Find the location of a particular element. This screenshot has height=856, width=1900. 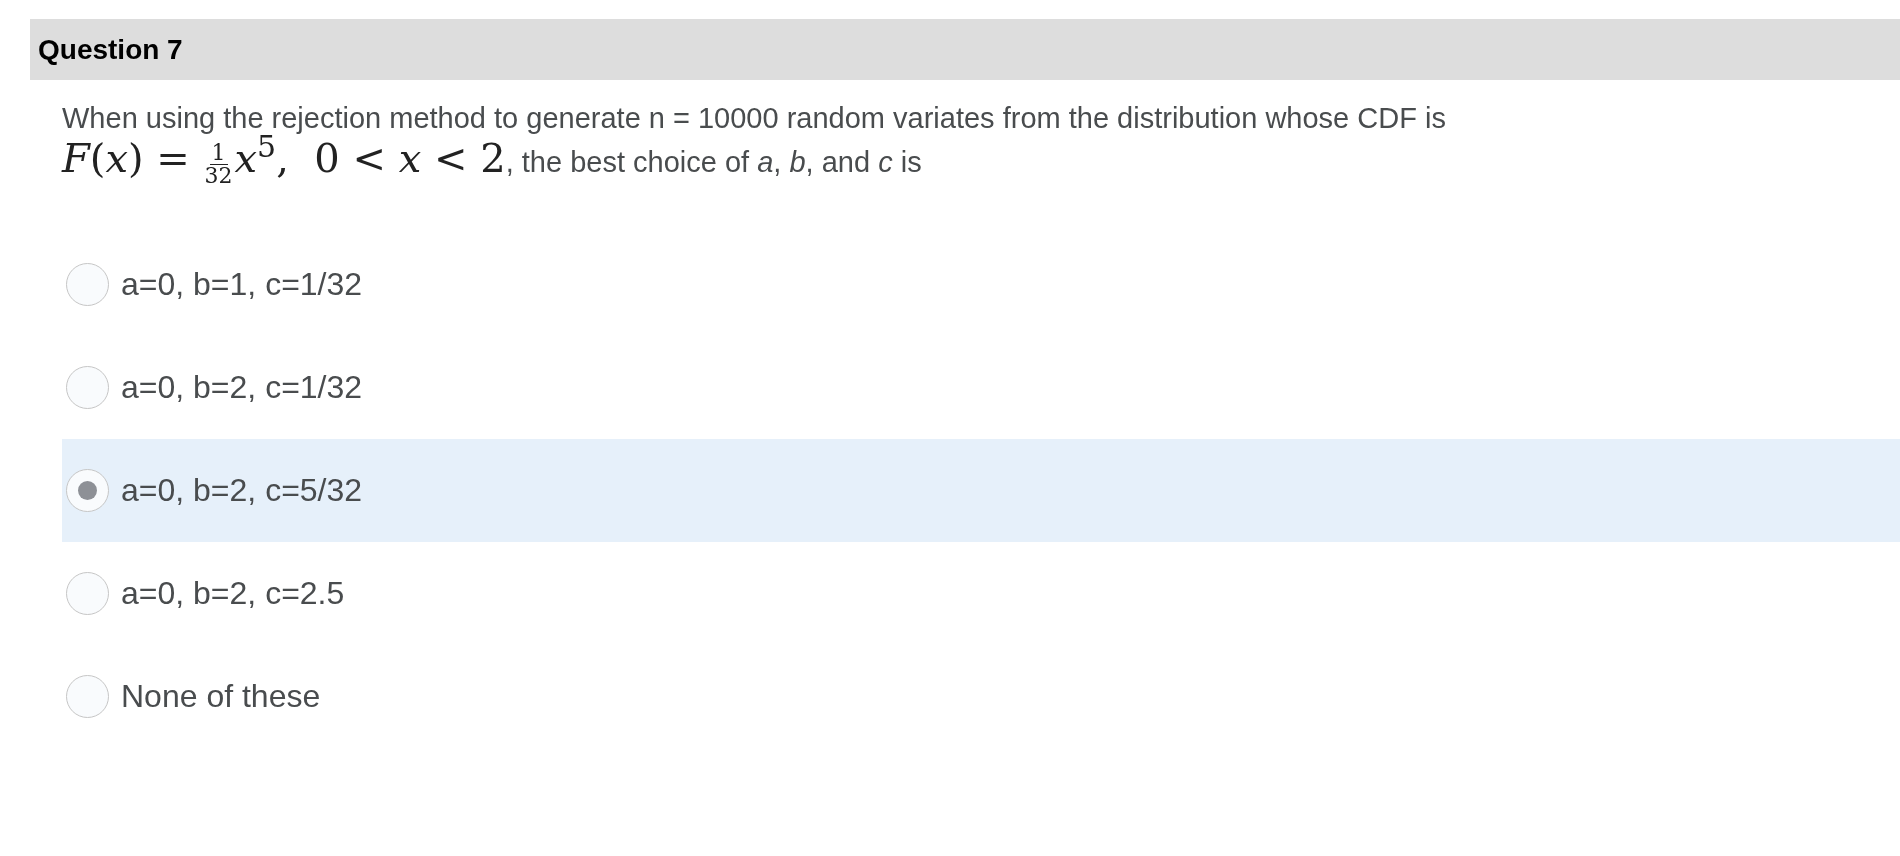

option-label: a=0, b=1, c=1/32 is located at coordinates (242, 285).